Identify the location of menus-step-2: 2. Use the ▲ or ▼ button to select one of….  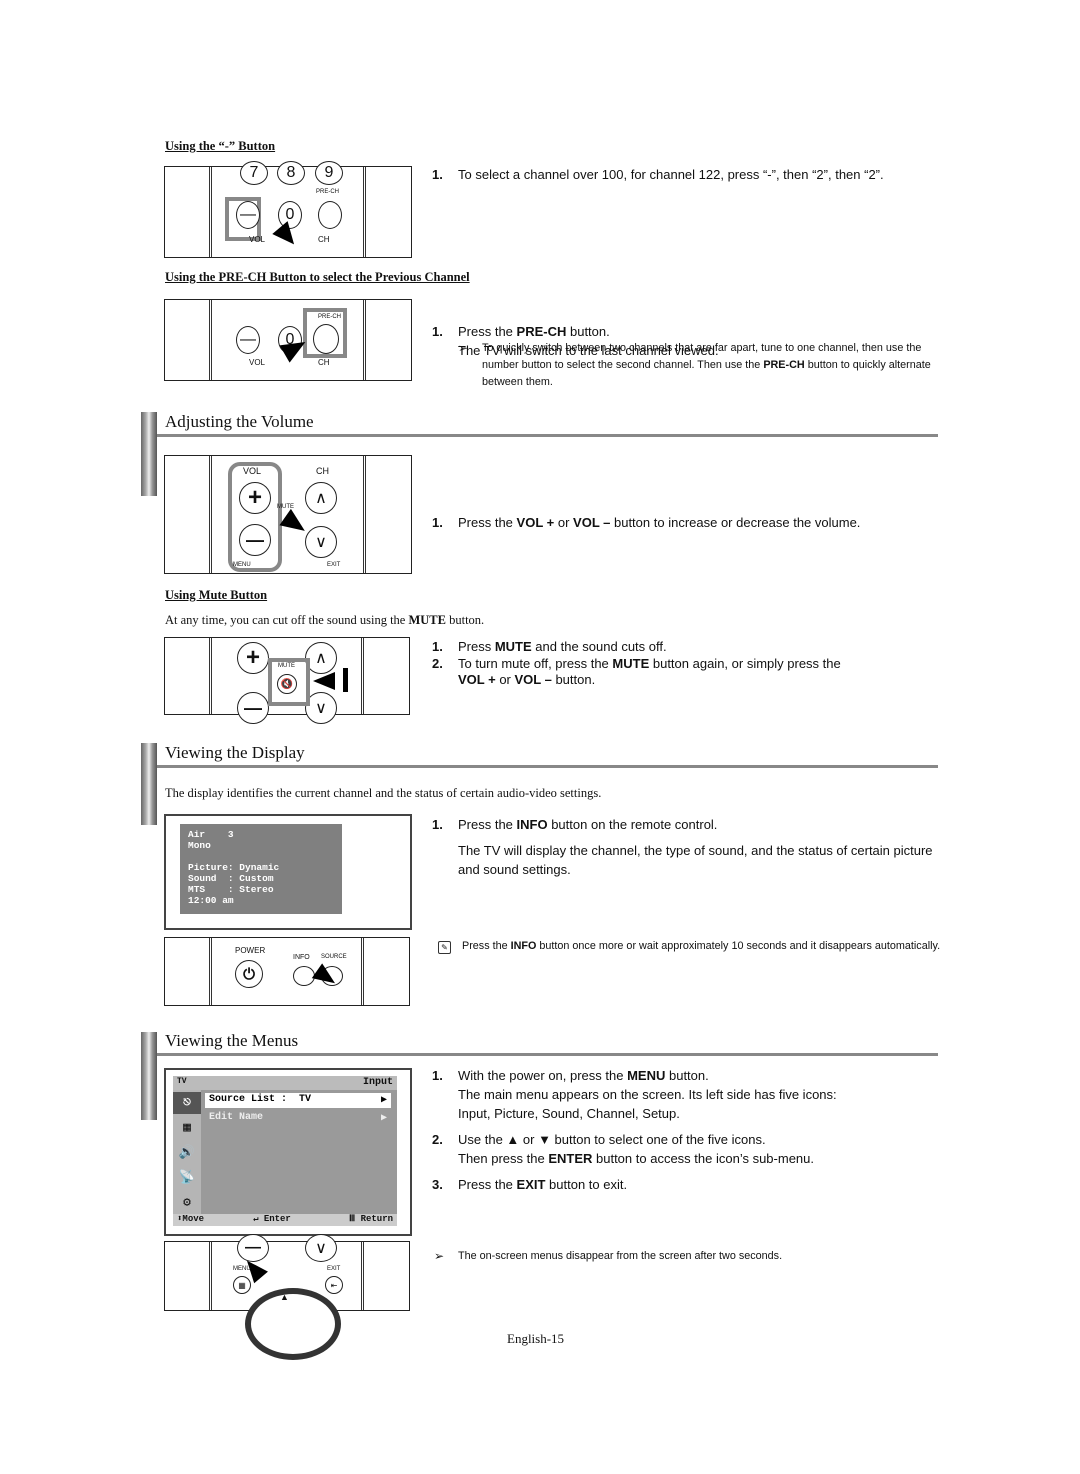
(623, 1149).